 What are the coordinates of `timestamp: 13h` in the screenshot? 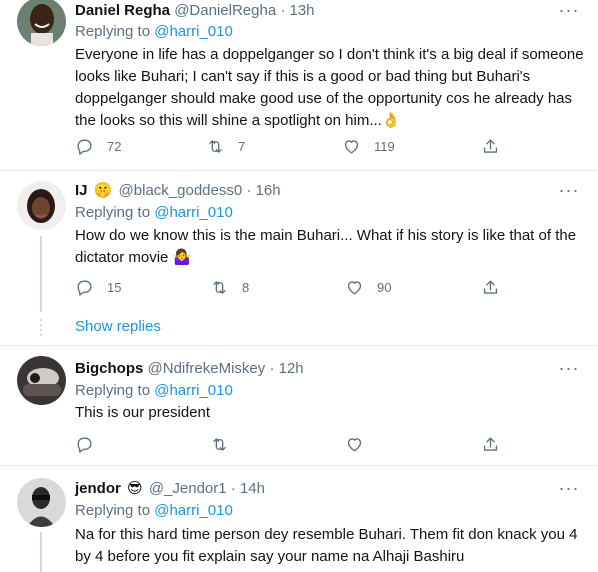 It's located at (302, 10).